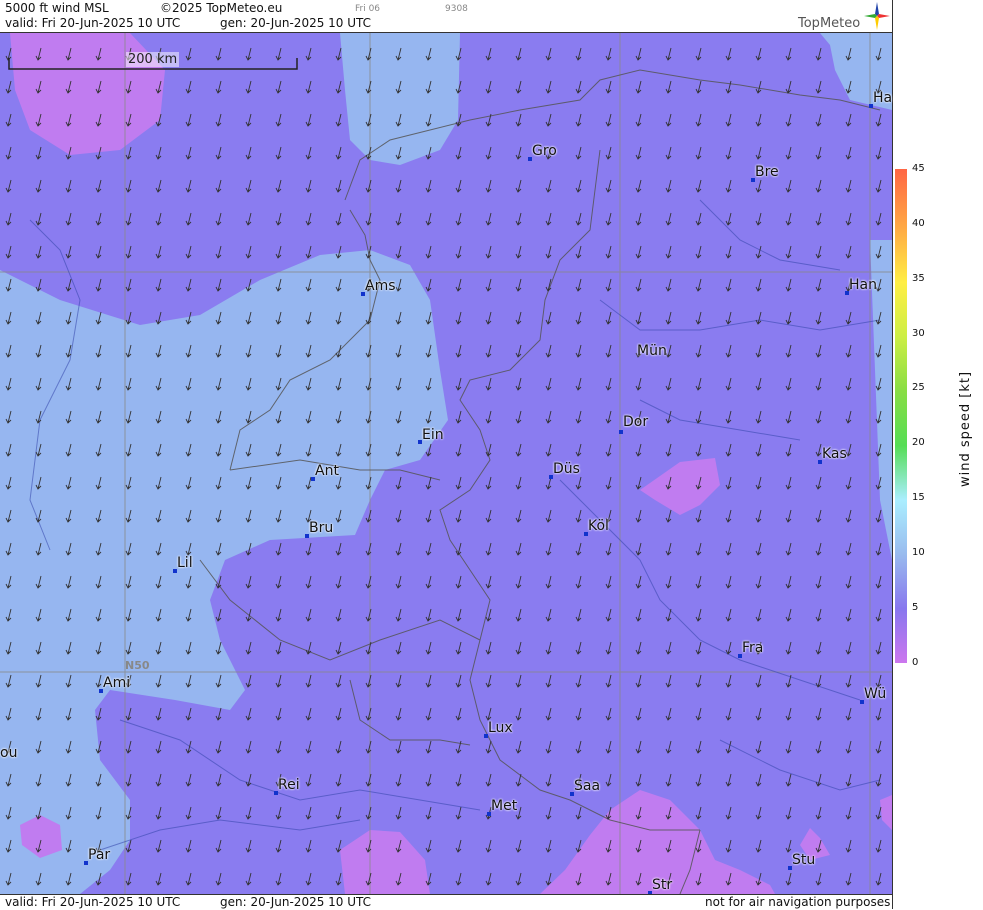  What do you see at coordinates (433, 435) in the screenshot?
I see `city-label-ein: Ein` at bounding box center [433, 435].